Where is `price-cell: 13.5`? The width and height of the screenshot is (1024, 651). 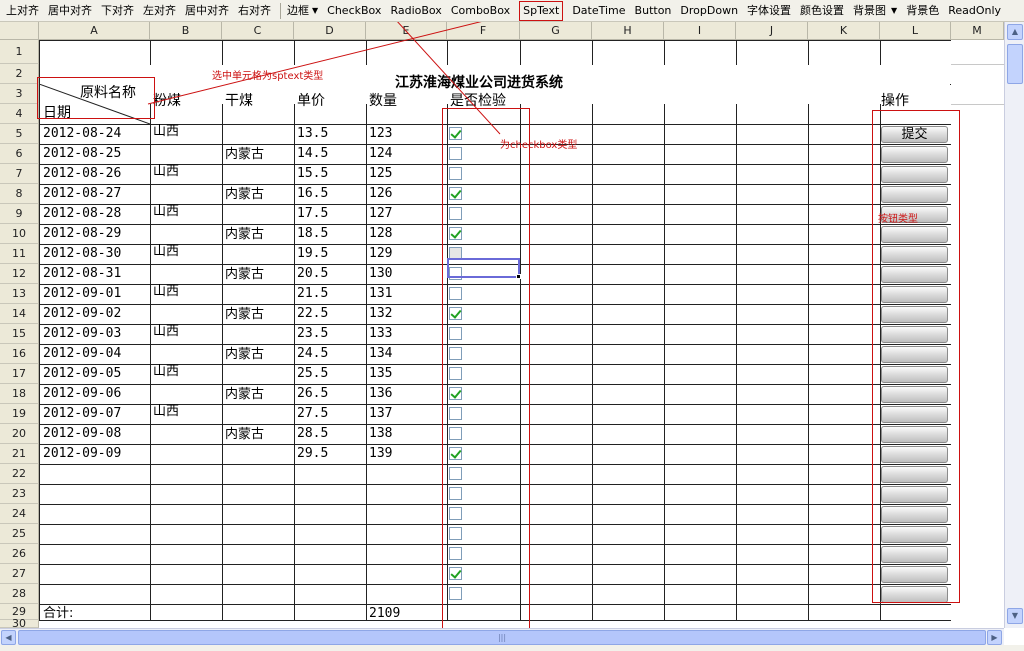 price-cell: 13.5 is located at coordinates (312, 134).